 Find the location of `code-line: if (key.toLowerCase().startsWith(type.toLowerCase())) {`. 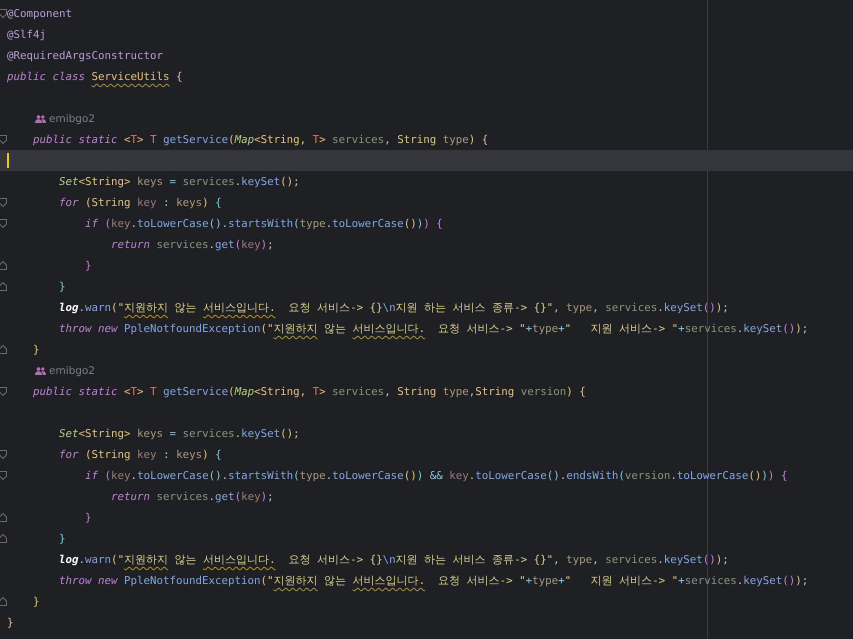

code-line: if (key.toLowerCase().startsWith(type.toLowerCase())) { is located at coordinates (263, 224).